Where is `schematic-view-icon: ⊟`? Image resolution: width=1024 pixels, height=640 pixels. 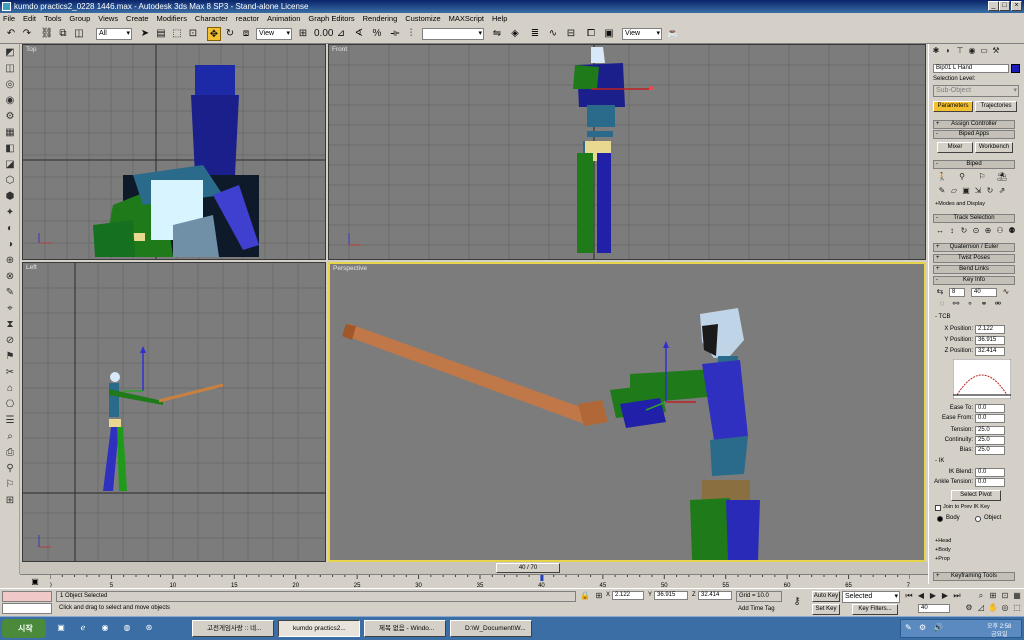
schematic-view-icon: ⊟ is located at coordinates (571, 34).